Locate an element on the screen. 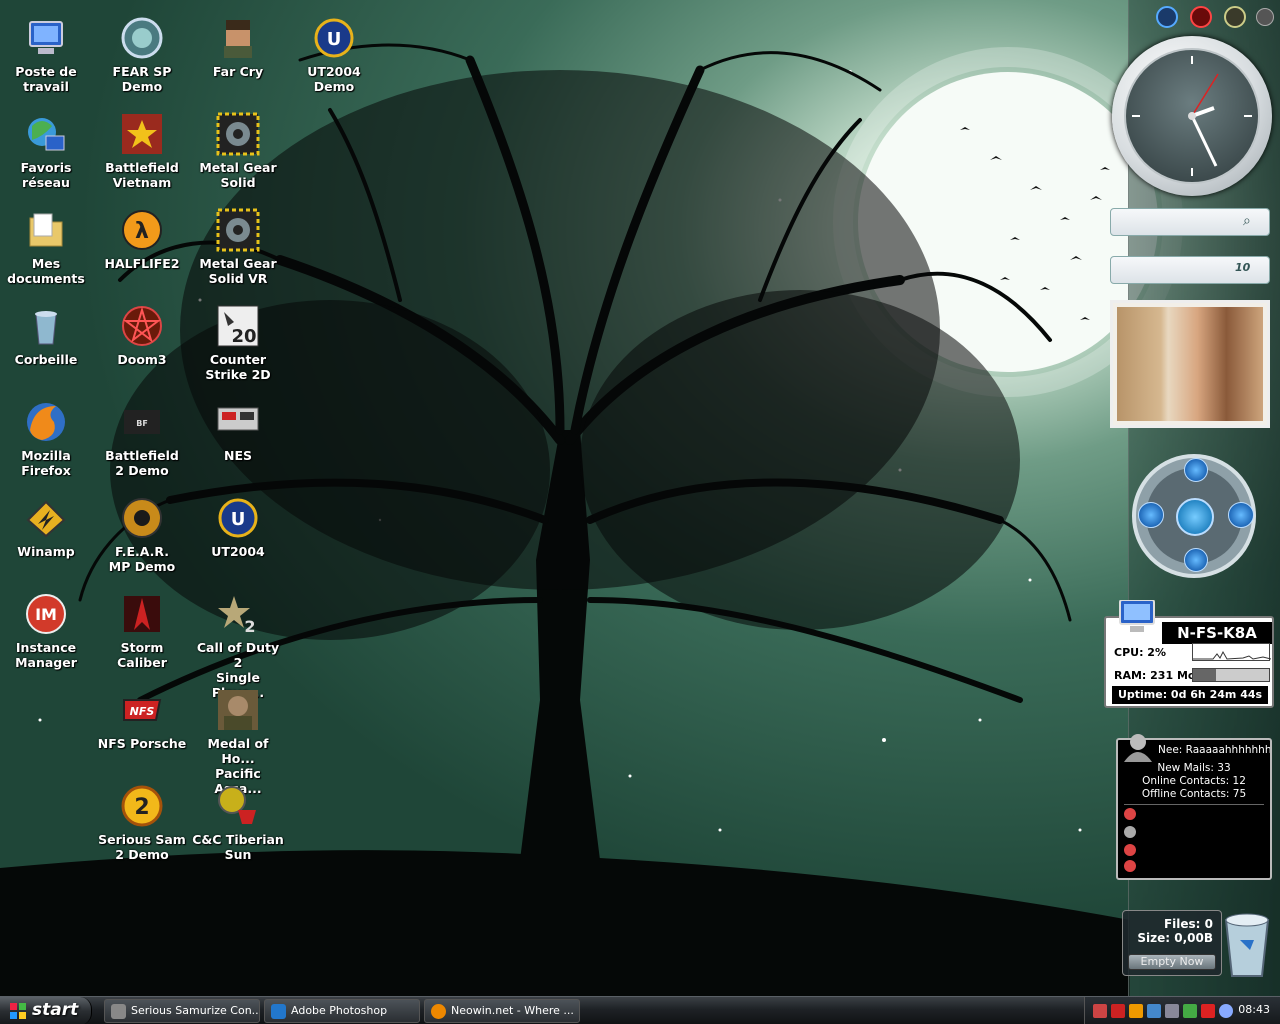  svg-text: 20 is located at coordinates (243, 336).